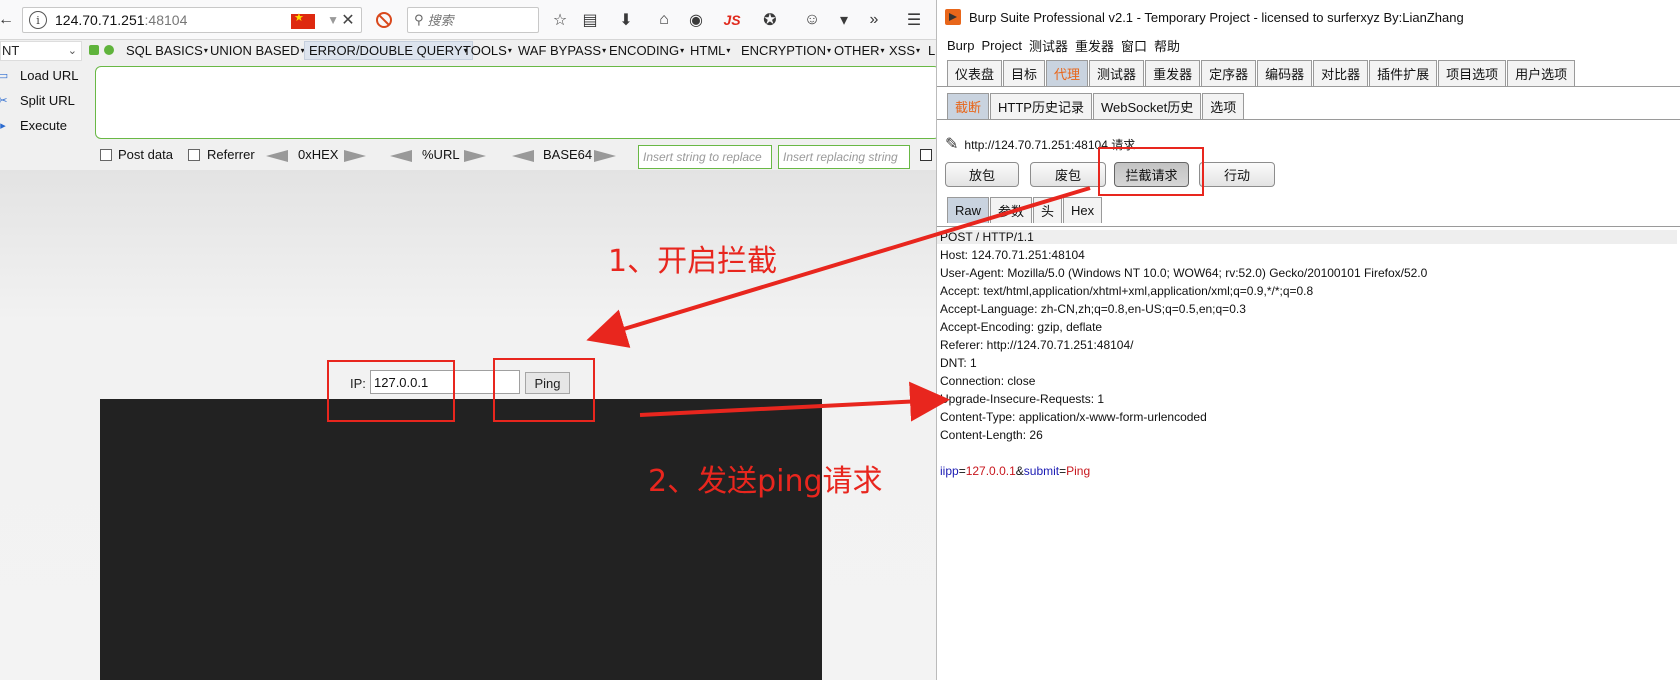 The image size is (1680, 680). What do you see at coordinates (1223, 106) in the screenshot?
I see `tab-options: 选项` at bounding box center [1223, 106].